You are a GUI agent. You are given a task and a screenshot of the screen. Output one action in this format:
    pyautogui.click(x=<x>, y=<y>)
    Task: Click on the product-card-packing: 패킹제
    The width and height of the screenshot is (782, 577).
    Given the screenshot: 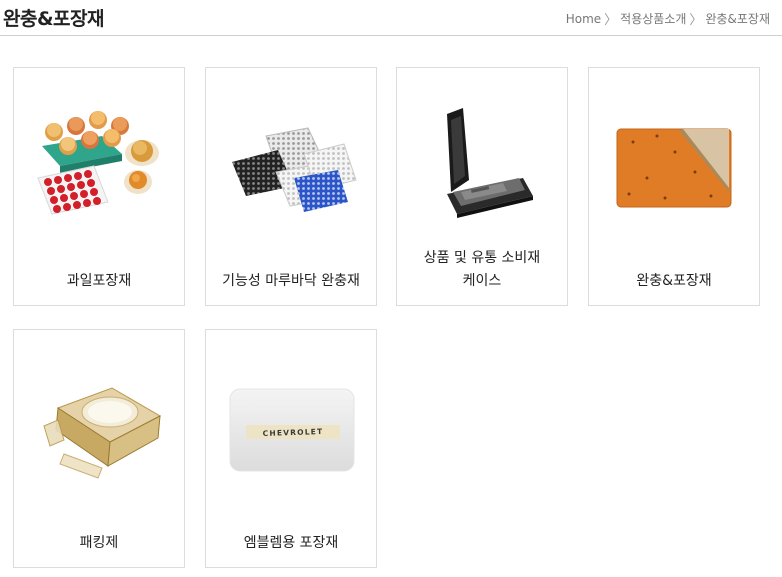 What is the action you would take?
    pyautogui.click(x=99, y=448)
    